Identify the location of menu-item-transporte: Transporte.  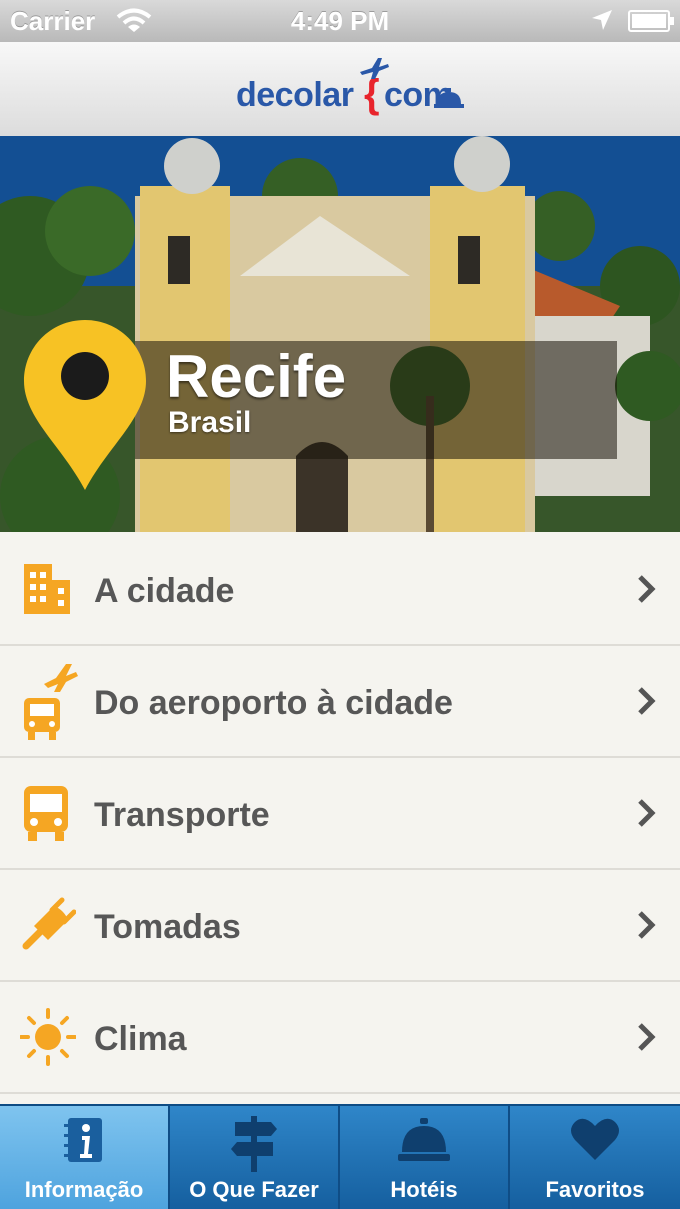
(340, 814).